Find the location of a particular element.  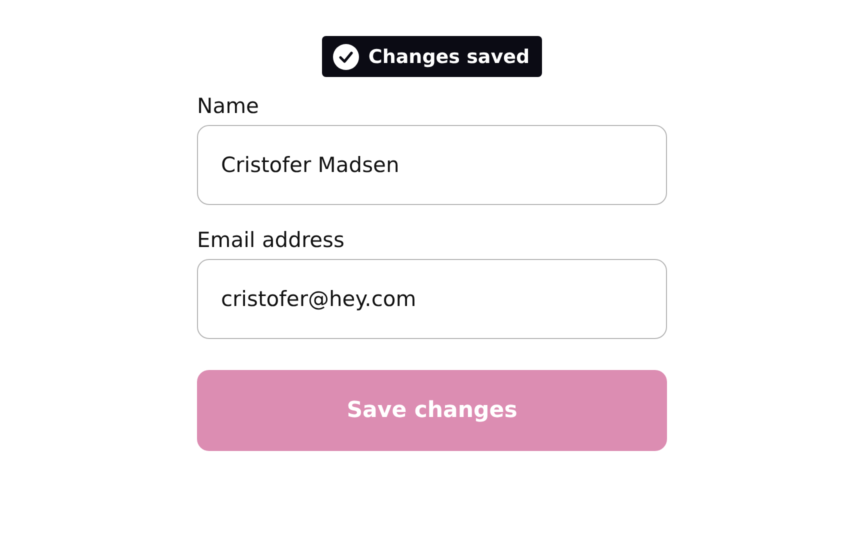

input-field: Cristofer Madsen is located at coordinates (432, 165).